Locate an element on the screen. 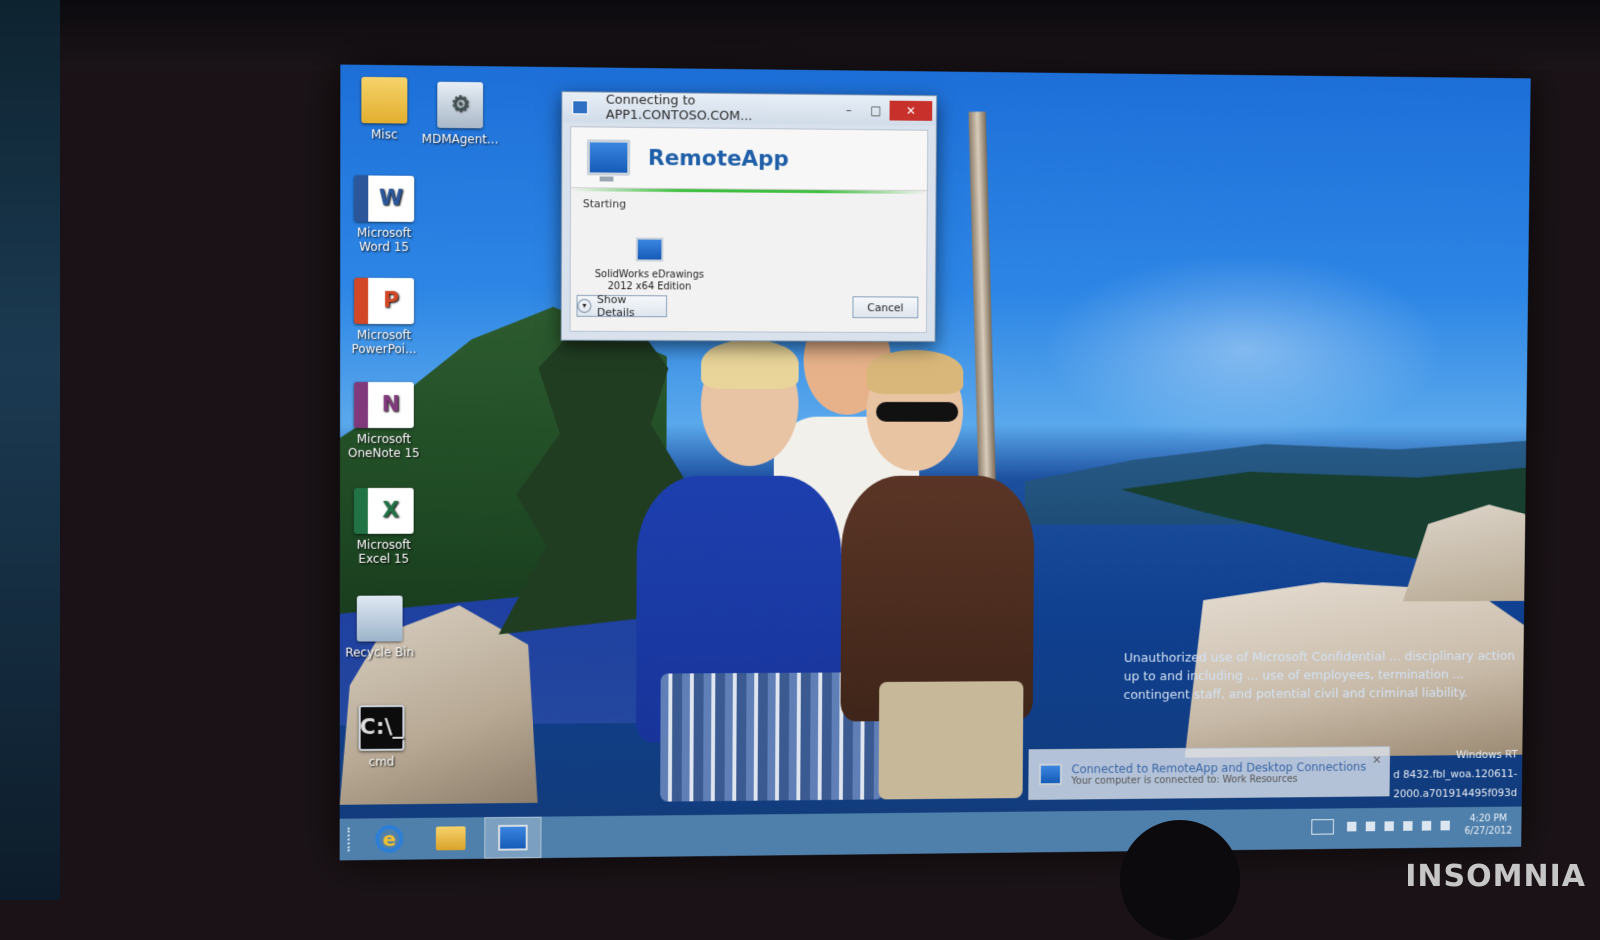  remoteapp-monitor-icon is located at coordinates (608, 157).